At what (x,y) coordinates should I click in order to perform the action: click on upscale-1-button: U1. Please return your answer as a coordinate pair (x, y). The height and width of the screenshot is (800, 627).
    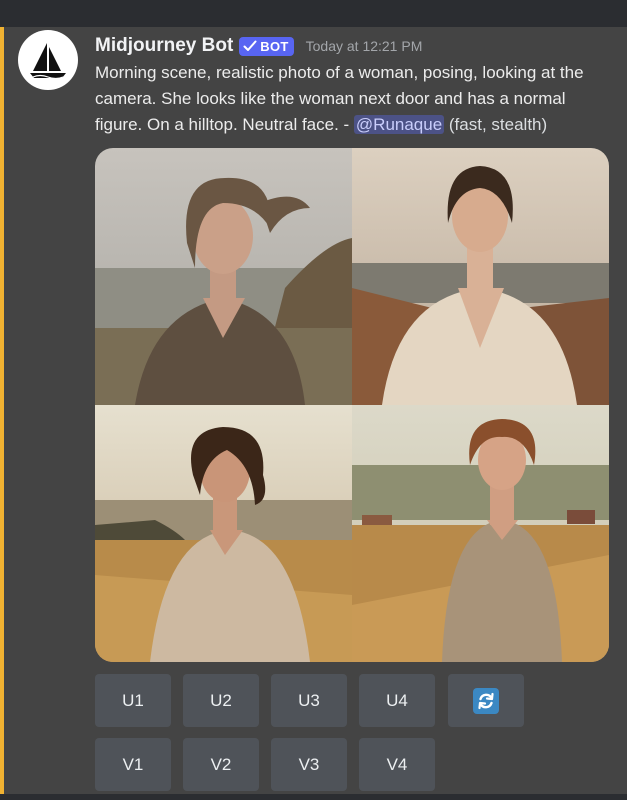
    Looking at the image, I should click on (133, 700).